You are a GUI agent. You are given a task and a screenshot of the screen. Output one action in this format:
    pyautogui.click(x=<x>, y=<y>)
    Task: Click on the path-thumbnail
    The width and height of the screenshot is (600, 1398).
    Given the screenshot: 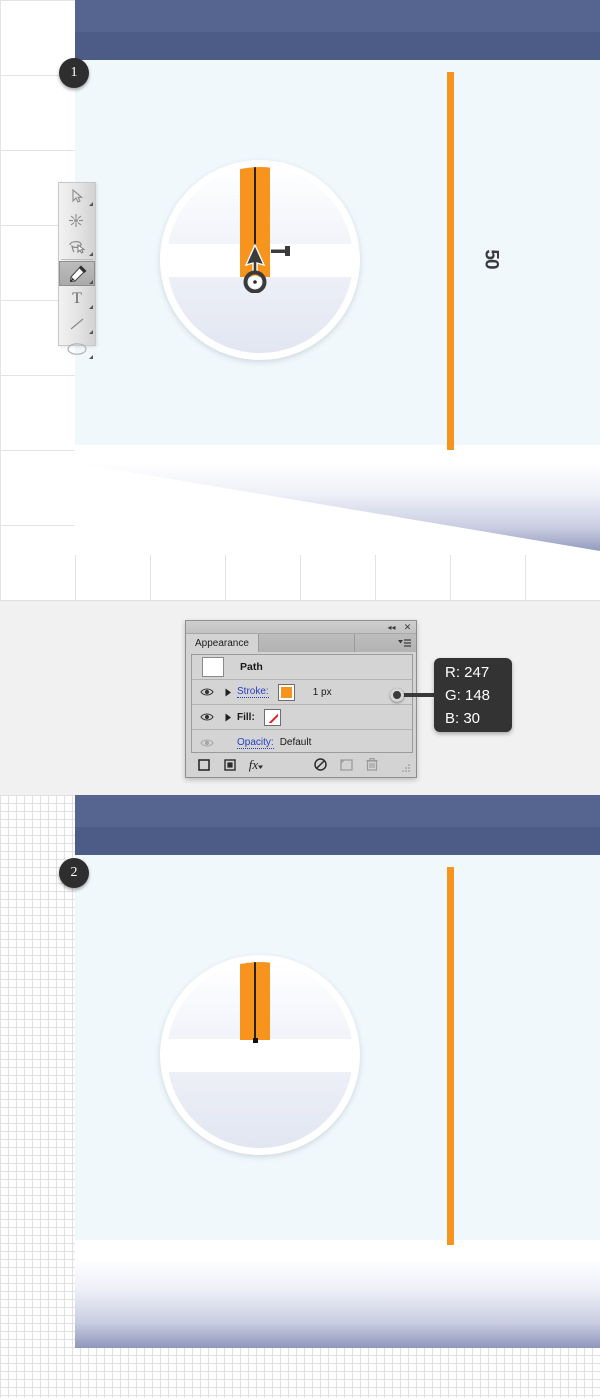 What is the action you would take?
    pyautogui.click(x=213, y=667)
    